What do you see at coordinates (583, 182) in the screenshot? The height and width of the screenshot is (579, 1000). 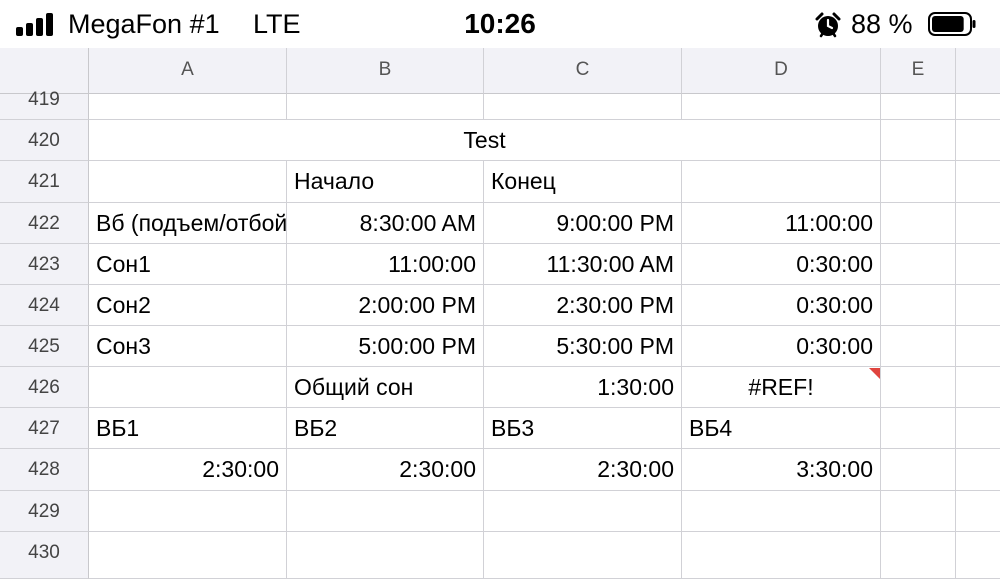 I see `cell-c421: Конец` at bounding box center [583, 182].